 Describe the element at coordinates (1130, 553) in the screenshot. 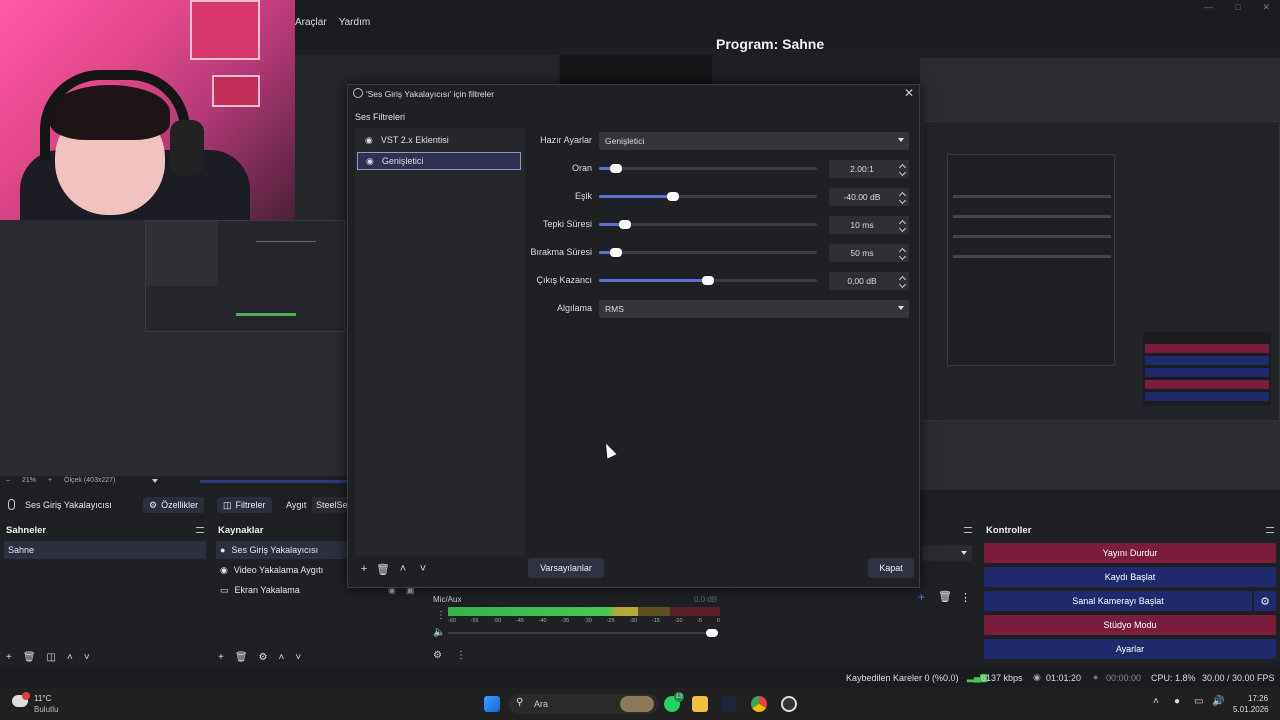

I see `stop-stream-button: Yayını Durdur` at that location.